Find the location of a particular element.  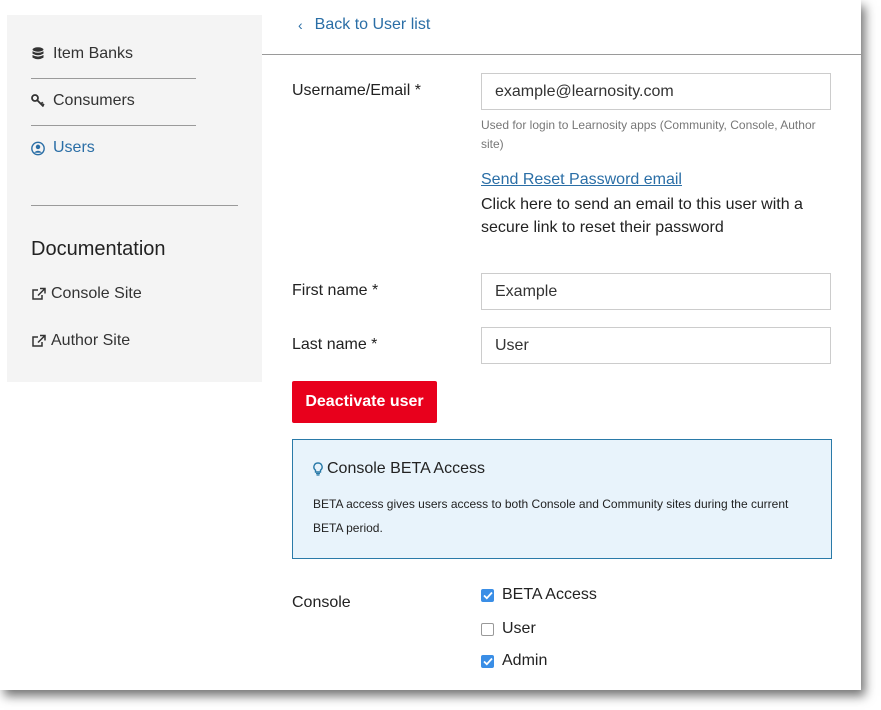

deactivate-user-button: Deactivate user is located at coordinates (364, 402).